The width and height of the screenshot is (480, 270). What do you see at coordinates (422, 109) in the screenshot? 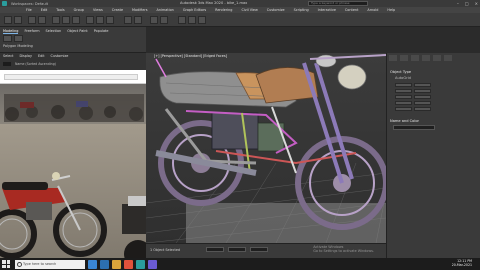
I see `plane-button` at bounding box center [422, 109].